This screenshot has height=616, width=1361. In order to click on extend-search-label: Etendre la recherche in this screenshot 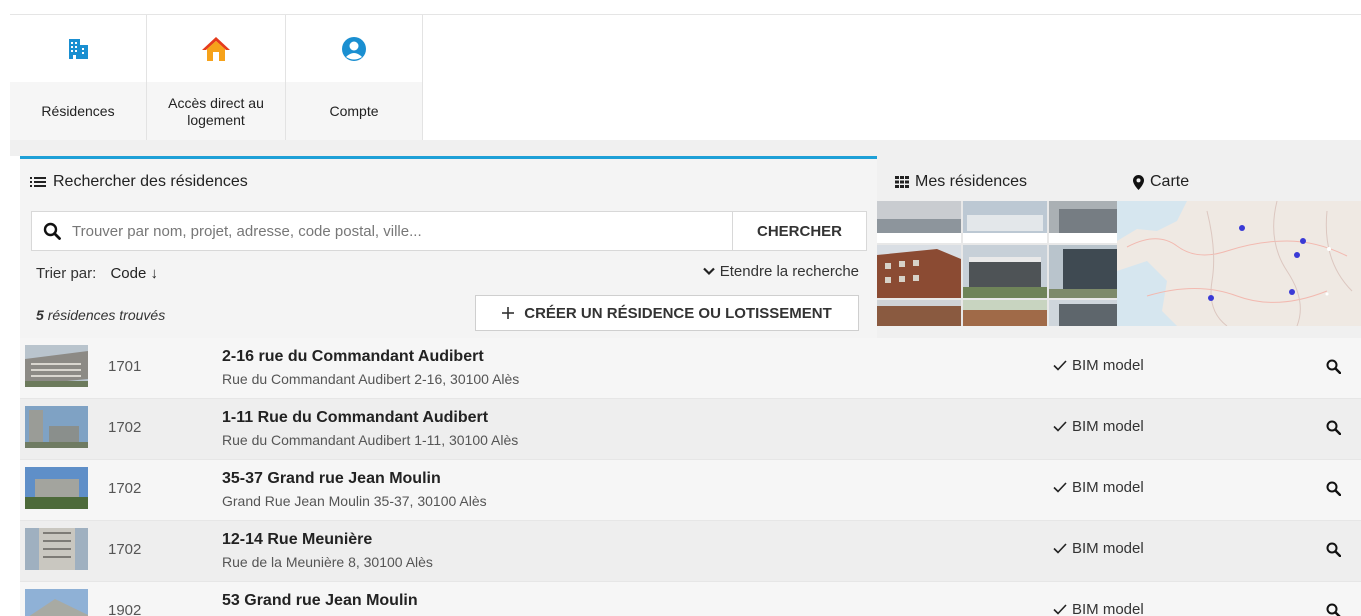, I will do `click(789, 271)`.